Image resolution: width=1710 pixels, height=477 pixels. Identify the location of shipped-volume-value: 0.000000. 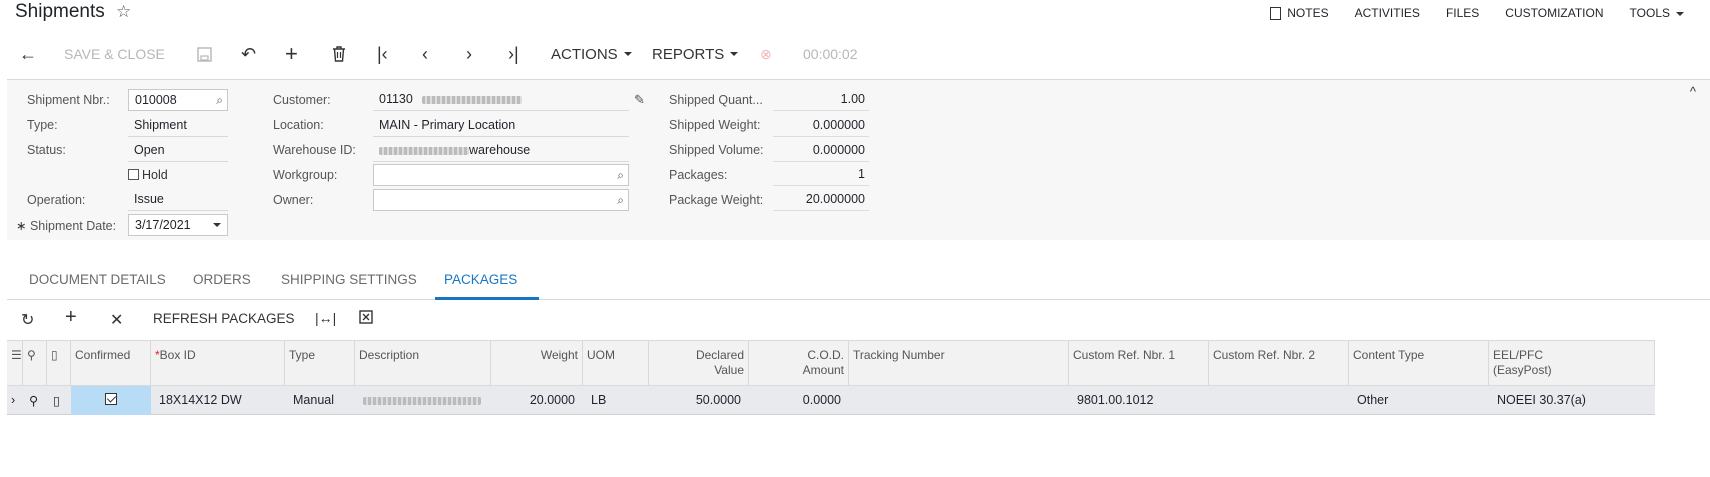
(821, 151).